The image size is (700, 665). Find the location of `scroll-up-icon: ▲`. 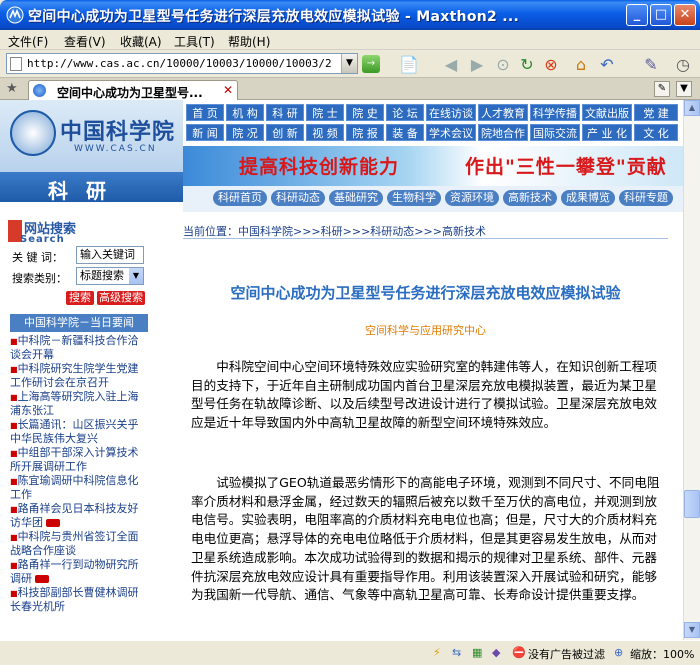

scroll-up-icon: ▲ is located at coordinates (692, 108).